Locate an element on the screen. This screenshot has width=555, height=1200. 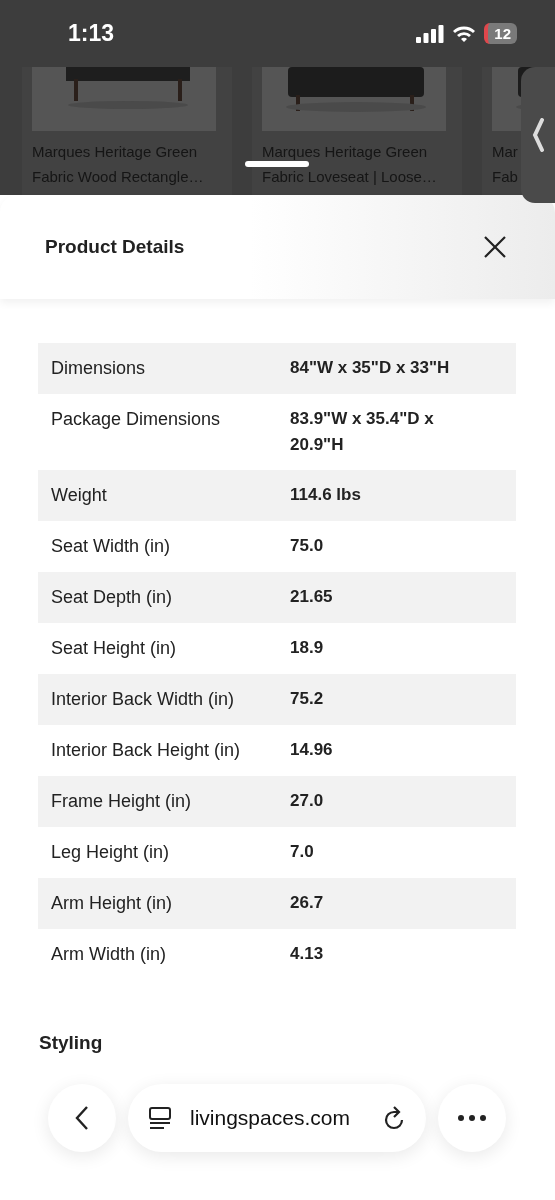
detail-value: 75.2 is located at coordinates (307, 699).